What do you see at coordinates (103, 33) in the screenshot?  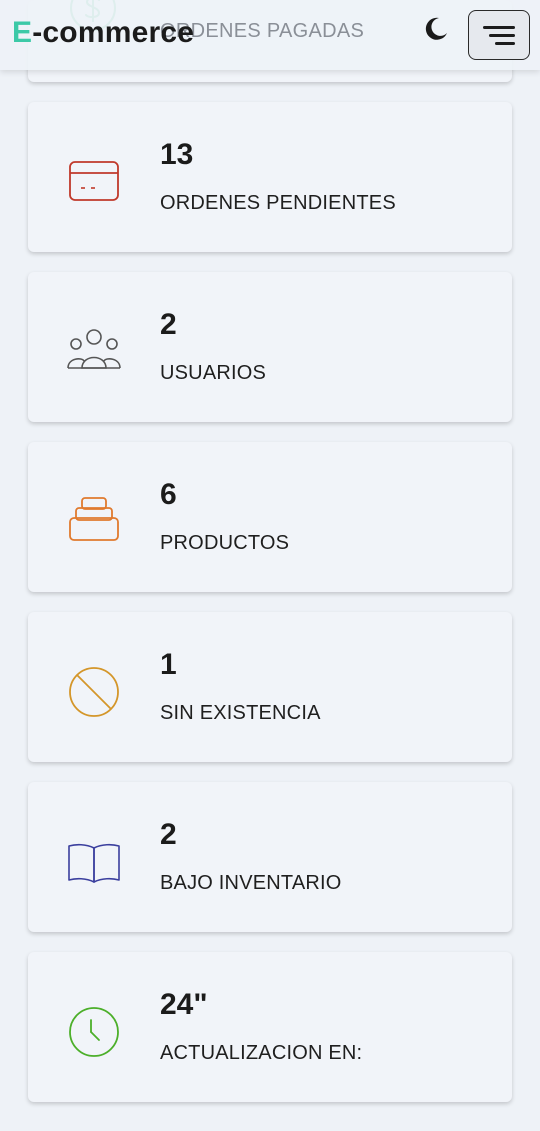 I see `brand-logo: E-commerce` at bounding box center [103, 33].